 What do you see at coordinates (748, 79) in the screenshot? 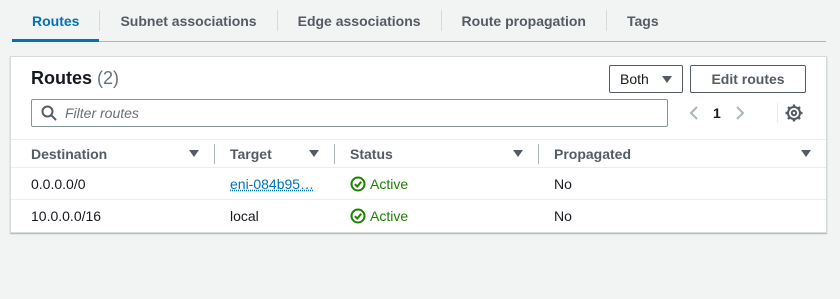
I see `edit-routes-button: Edit routes` at bounding box center [748, 79].